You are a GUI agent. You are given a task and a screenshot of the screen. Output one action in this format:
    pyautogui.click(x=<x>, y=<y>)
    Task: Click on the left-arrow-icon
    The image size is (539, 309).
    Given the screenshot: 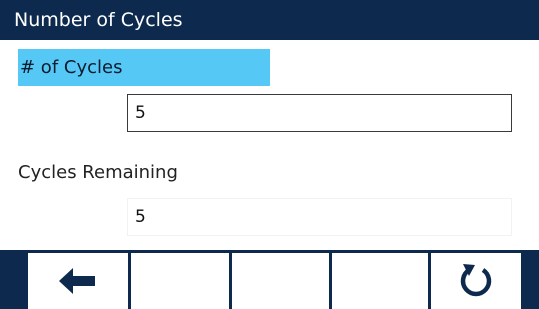 What is the action you would take?
    pyautogui.click(x=78, y=281)
    